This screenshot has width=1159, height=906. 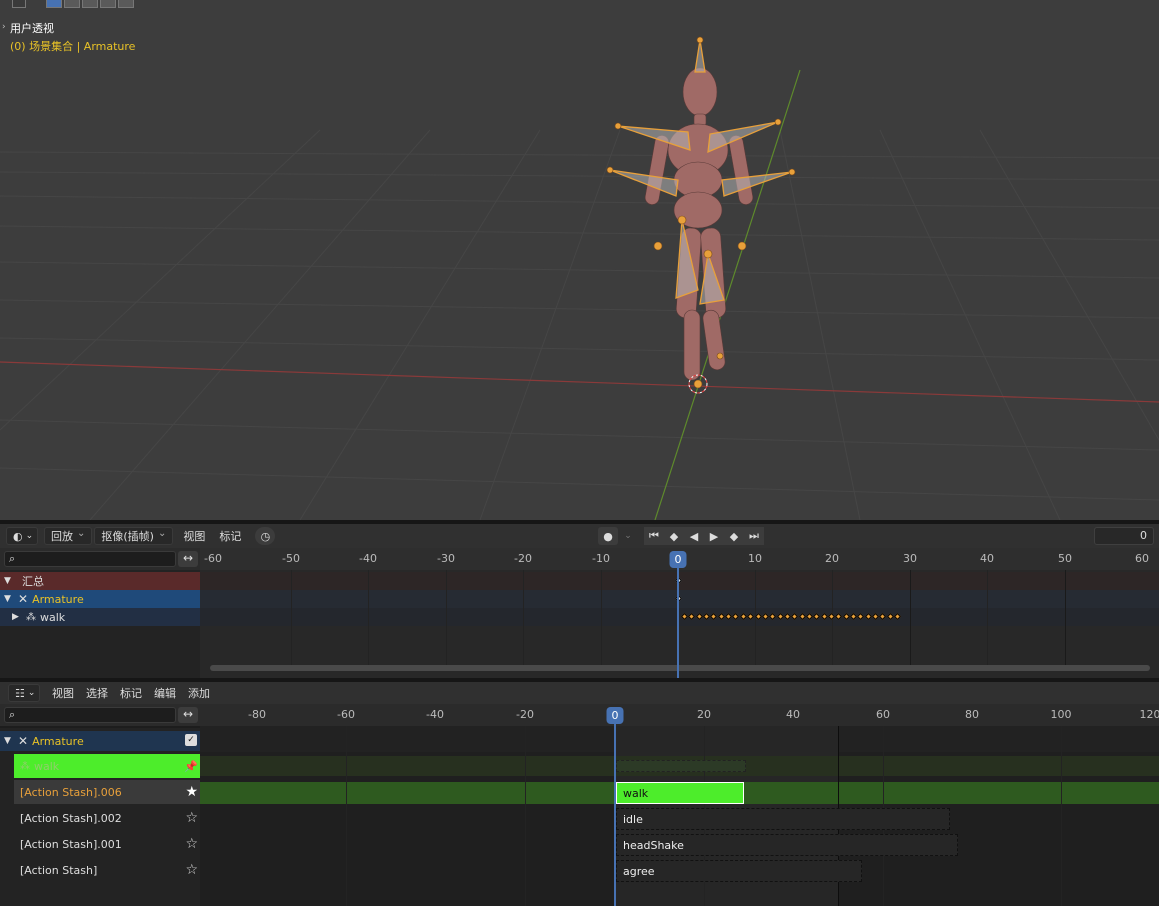 What do you see at coordinates (100, 741) in the screenshot?
I see `nla-object-armature: ▼ ✕ Armature ✓` at bounding box center [100, 741].